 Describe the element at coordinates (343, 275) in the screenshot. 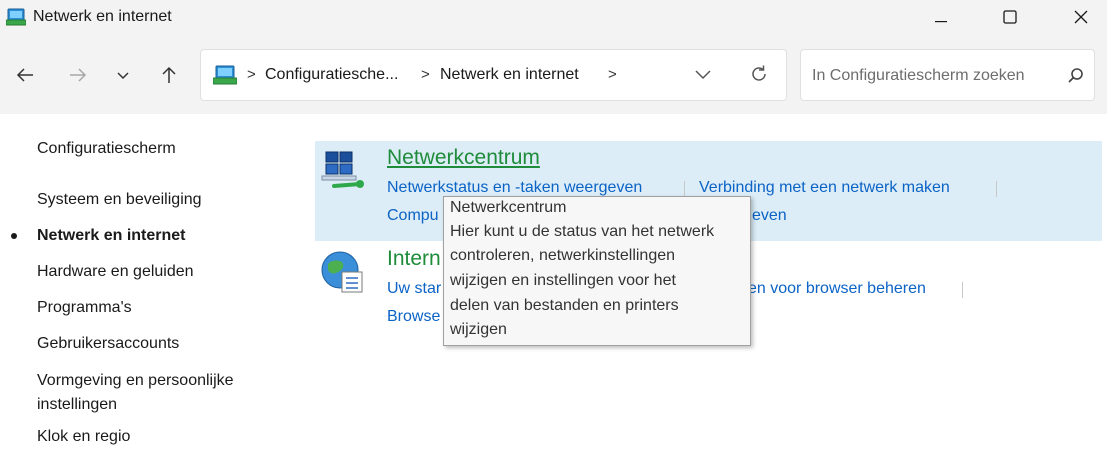

I see `internet-options-icon` at that location.